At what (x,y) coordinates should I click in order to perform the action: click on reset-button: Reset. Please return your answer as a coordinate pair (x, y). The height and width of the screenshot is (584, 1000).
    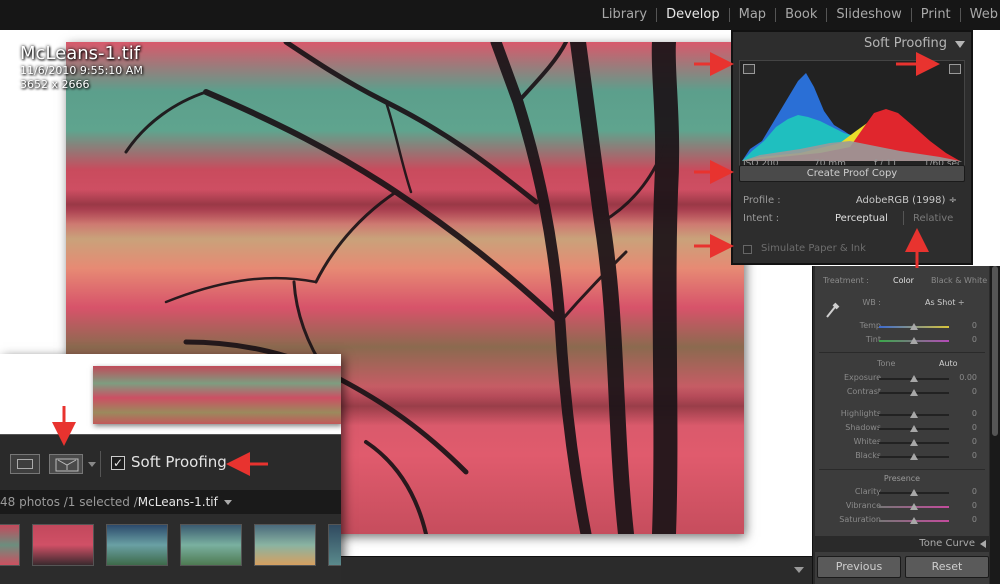
    Looking at the image, I should click on (947, 567).